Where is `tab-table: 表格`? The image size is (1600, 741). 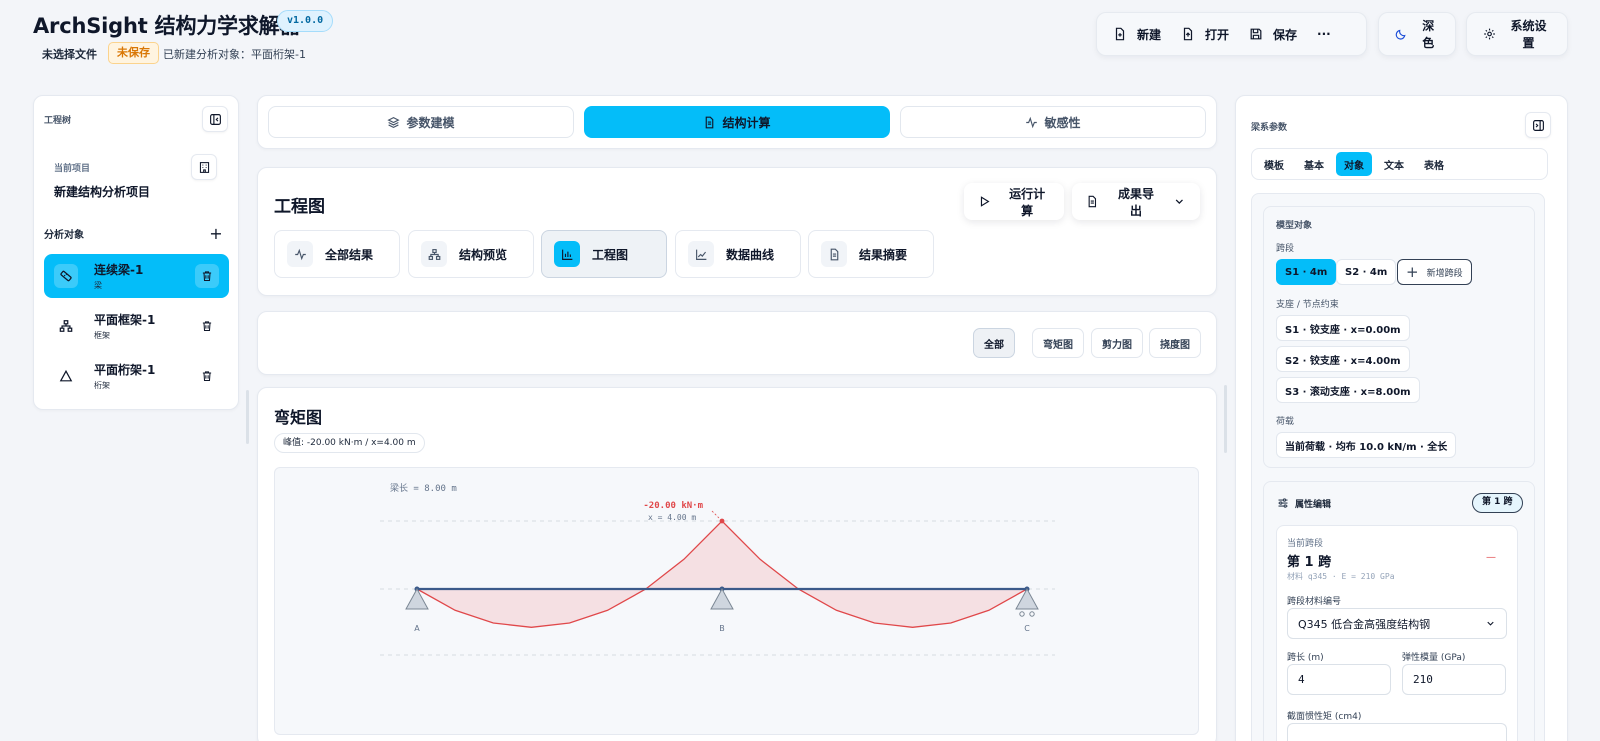 tab-table: 表格 is located at coordinates (1434, 164).